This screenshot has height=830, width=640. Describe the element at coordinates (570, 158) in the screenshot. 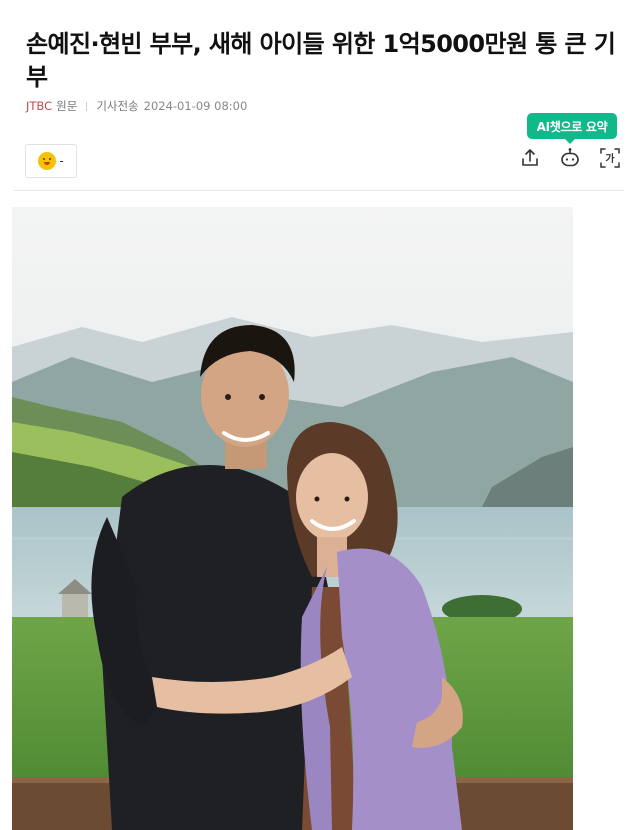

I see `ai-chatbot-icon` at that location.